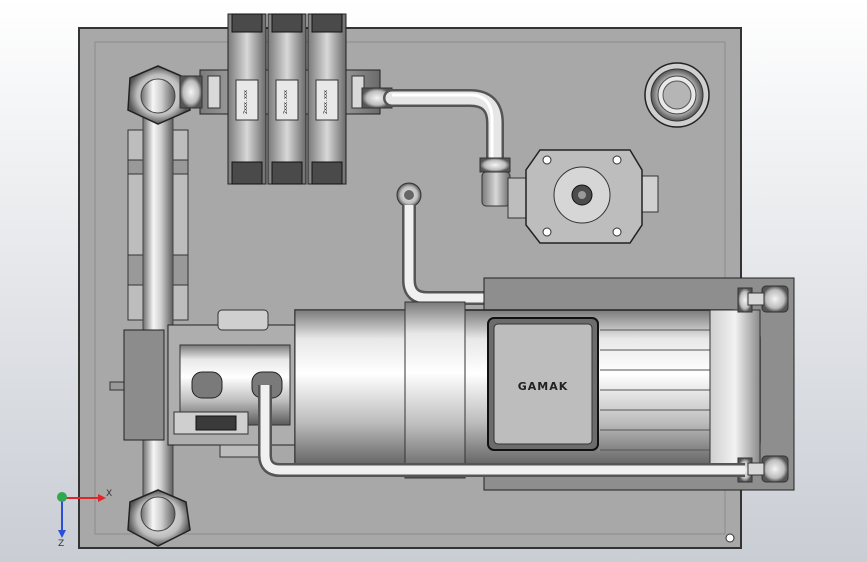  I want to click on terminal-box: GAMAK, so click(543, 384).